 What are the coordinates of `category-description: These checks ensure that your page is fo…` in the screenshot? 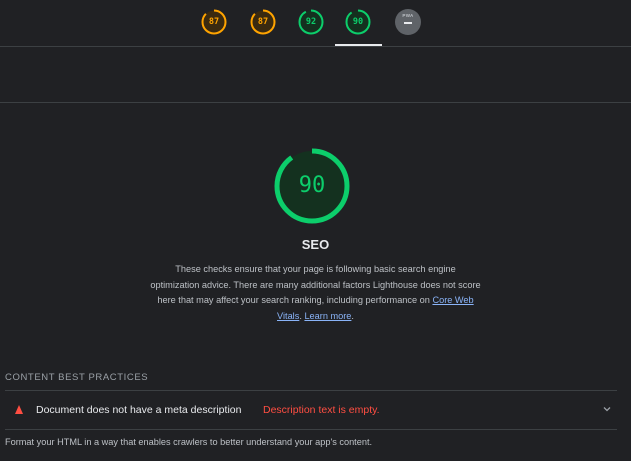 It's located at (315, 293).